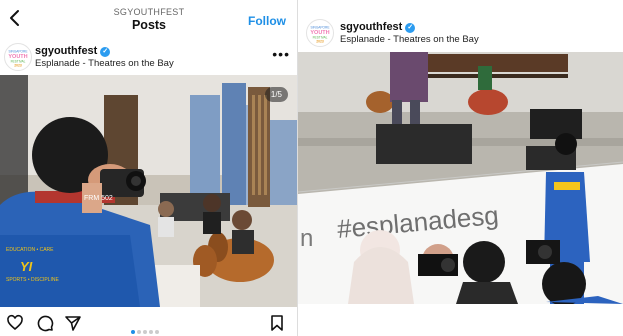  What do you see at coordinates (32, 280) in the screenshot?
I see `shirt-text-sports: SPORTS • DISCIPLINE` at bounding box center [32, 280].